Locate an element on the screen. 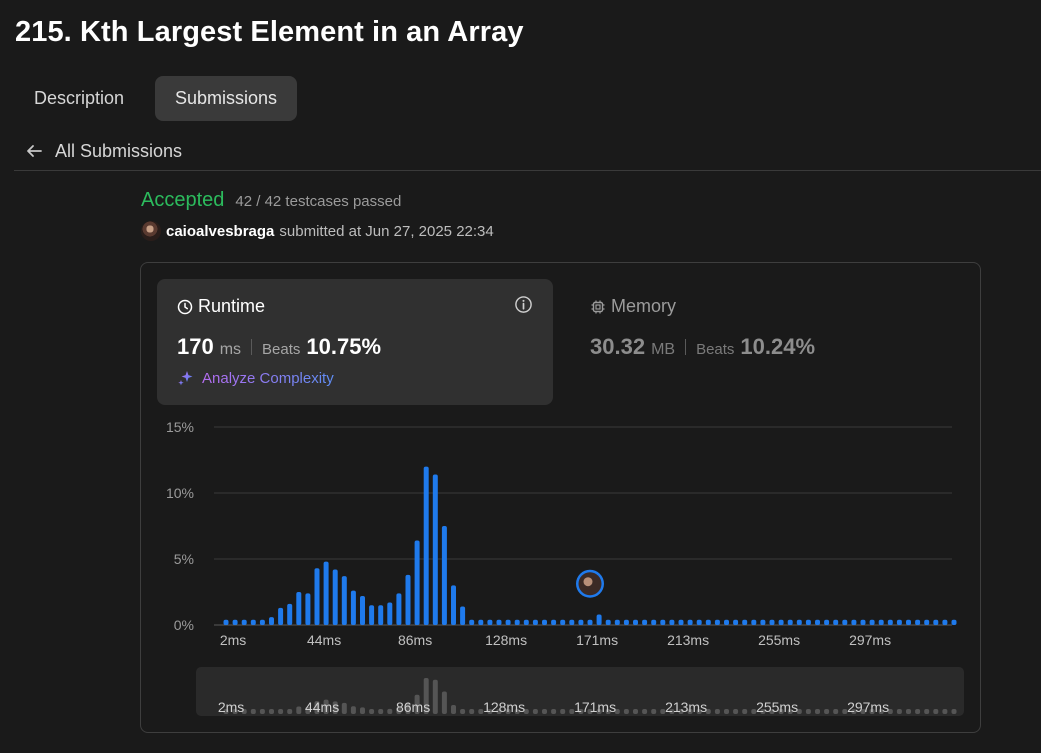 The image size is (1041, 753). analyze-complexity-button: Analyze Complexity is located at coordinates (255, 378).